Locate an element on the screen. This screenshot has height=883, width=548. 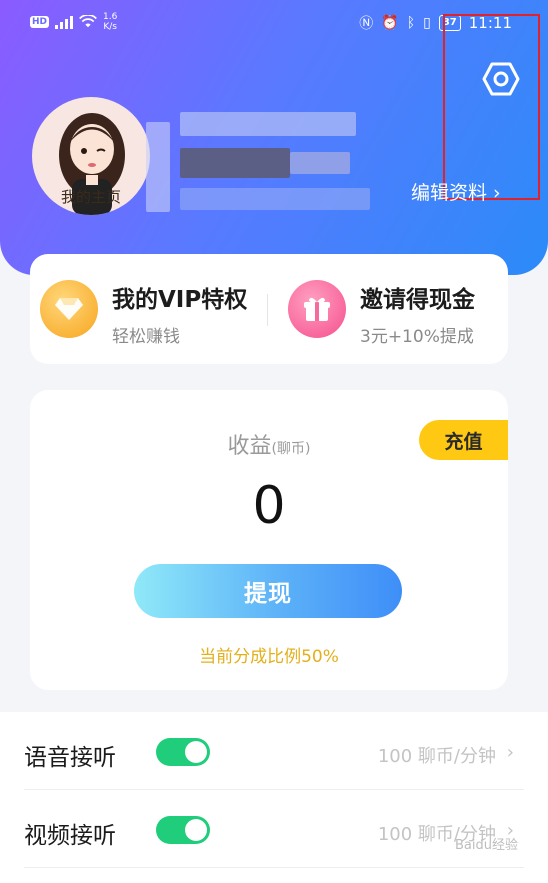
wifi-icon is located at coordinates (88, 21).